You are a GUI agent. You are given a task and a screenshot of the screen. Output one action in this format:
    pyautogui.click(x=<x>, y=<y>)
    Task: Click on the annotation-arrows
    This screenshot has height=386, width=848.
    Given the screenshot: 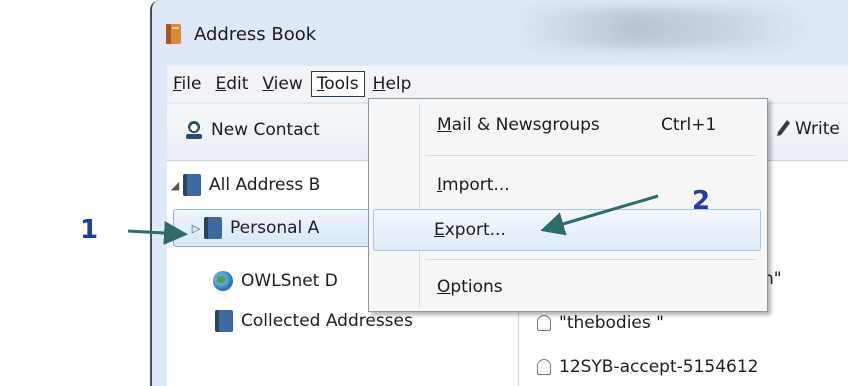 What is the action you would take?
    pyautogui.click(x=393, y=219)
    